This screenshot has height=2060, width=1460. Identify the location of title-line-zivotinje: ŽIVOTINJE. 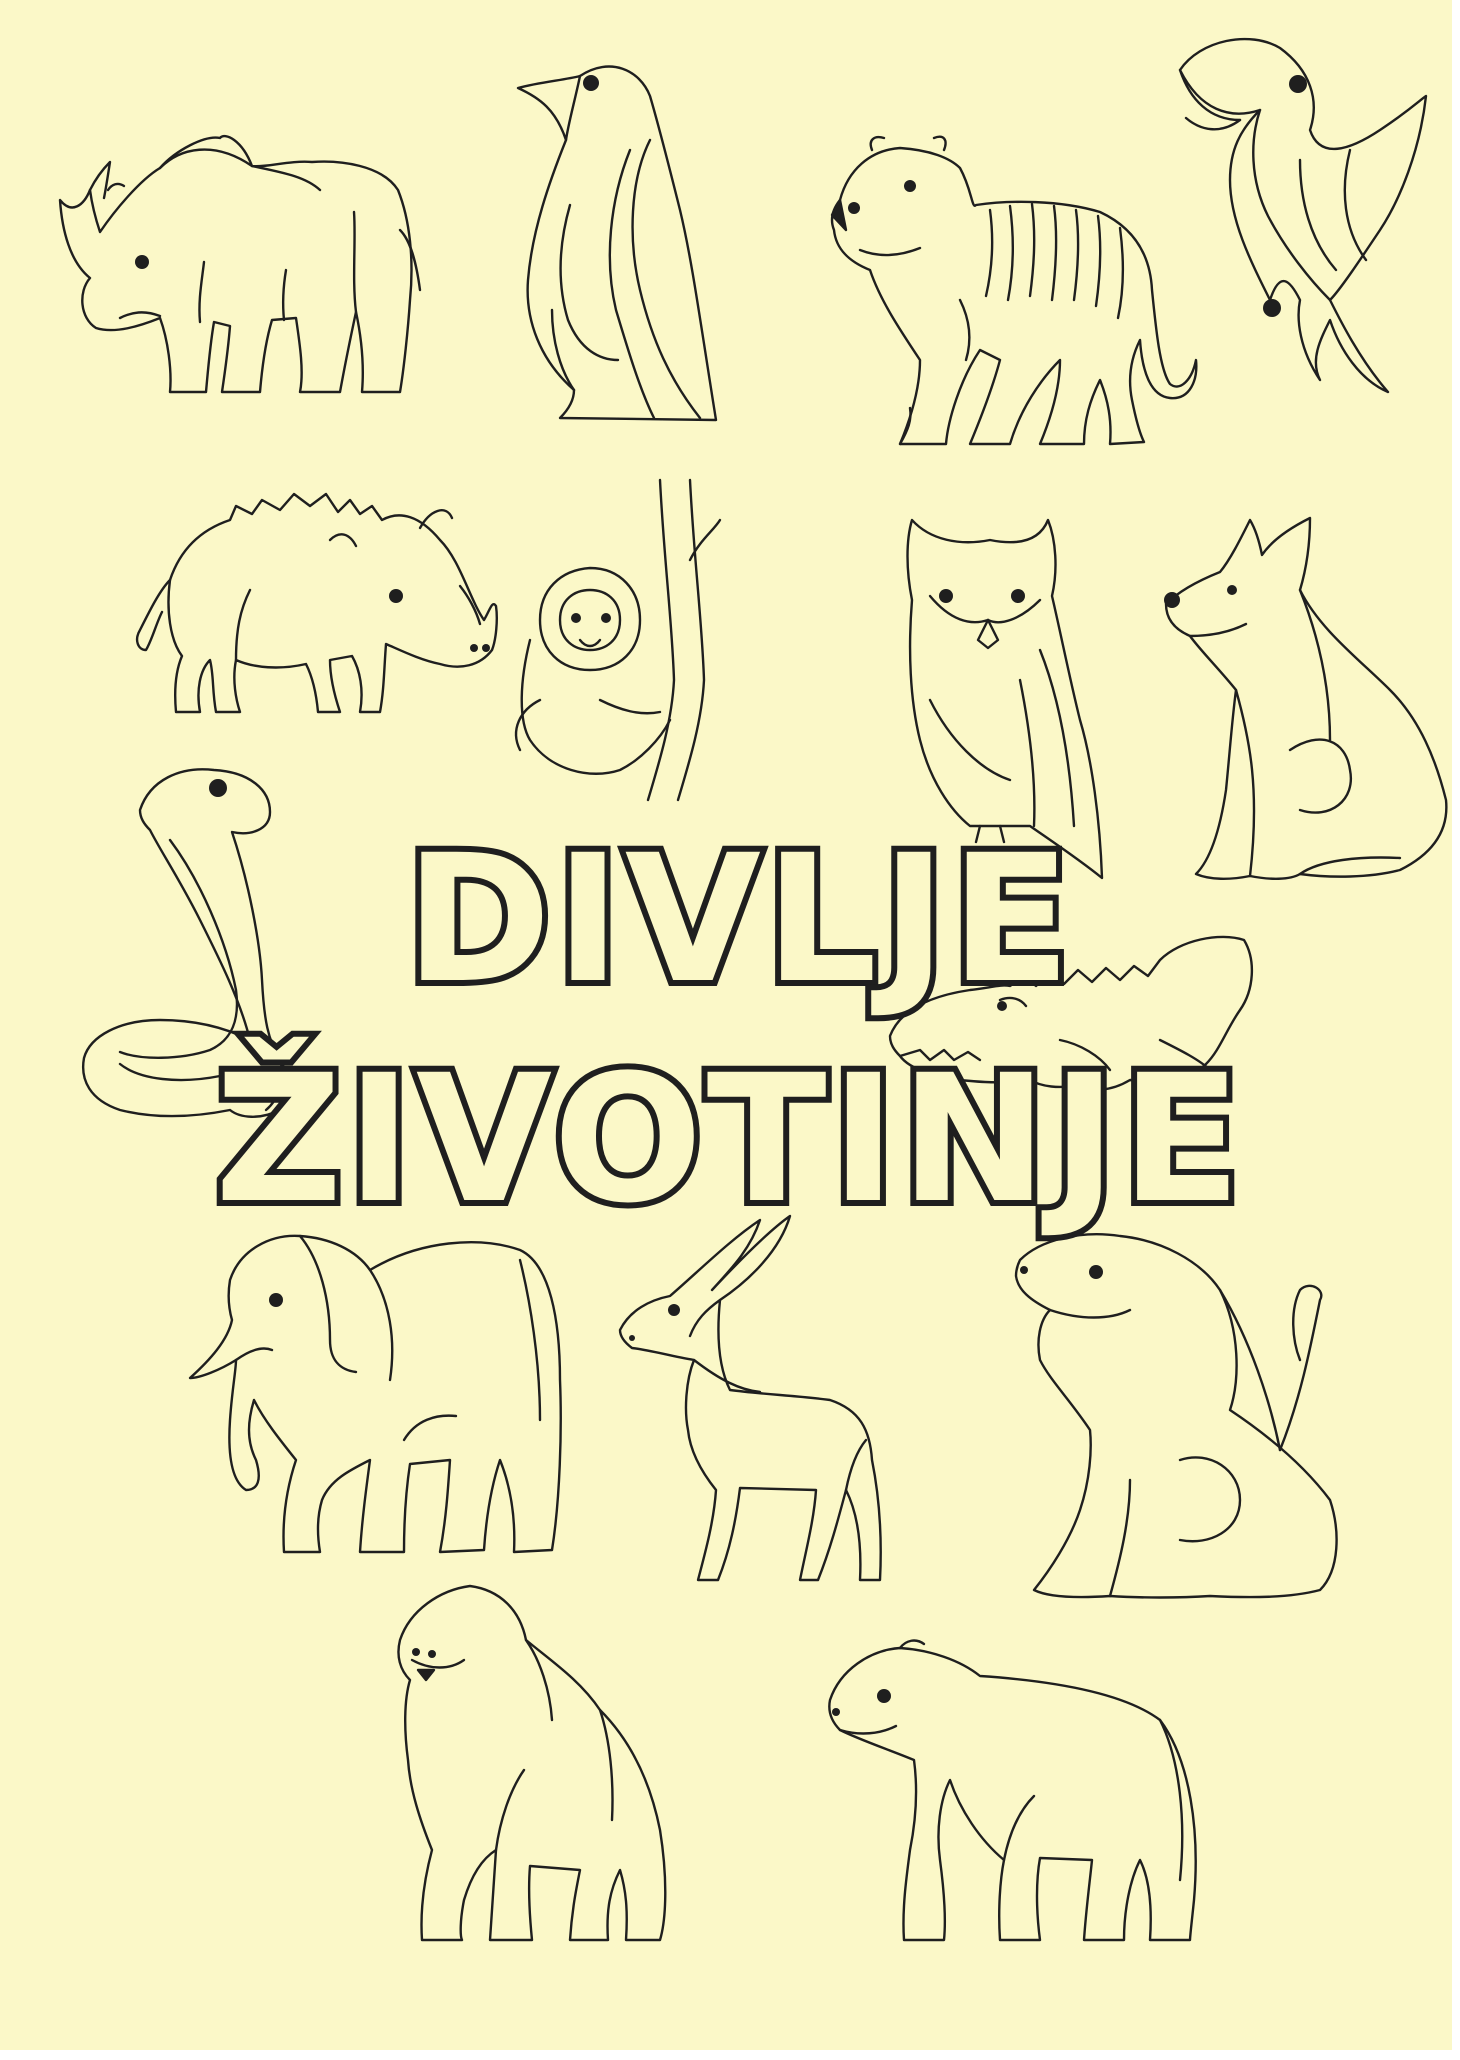
(728, 1139).